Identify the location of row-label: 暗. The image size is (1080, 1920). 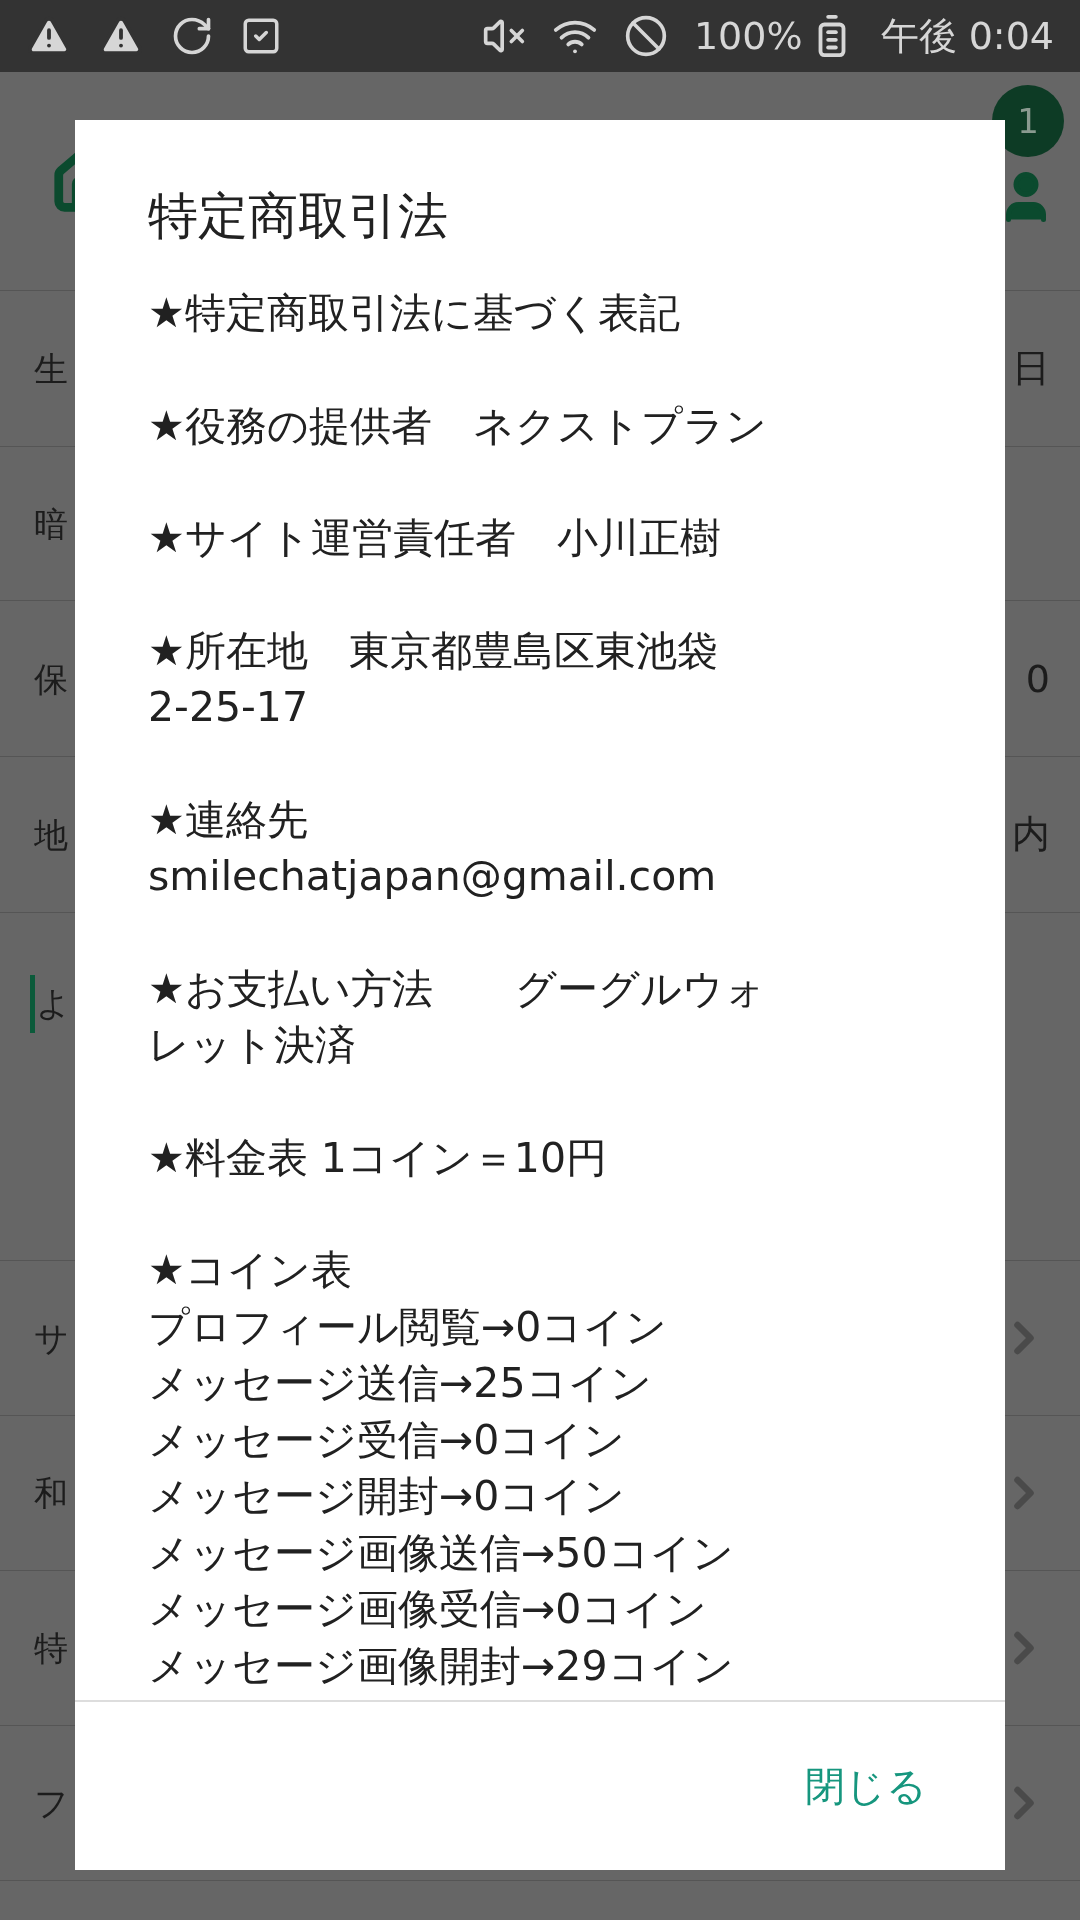
(51, 523).